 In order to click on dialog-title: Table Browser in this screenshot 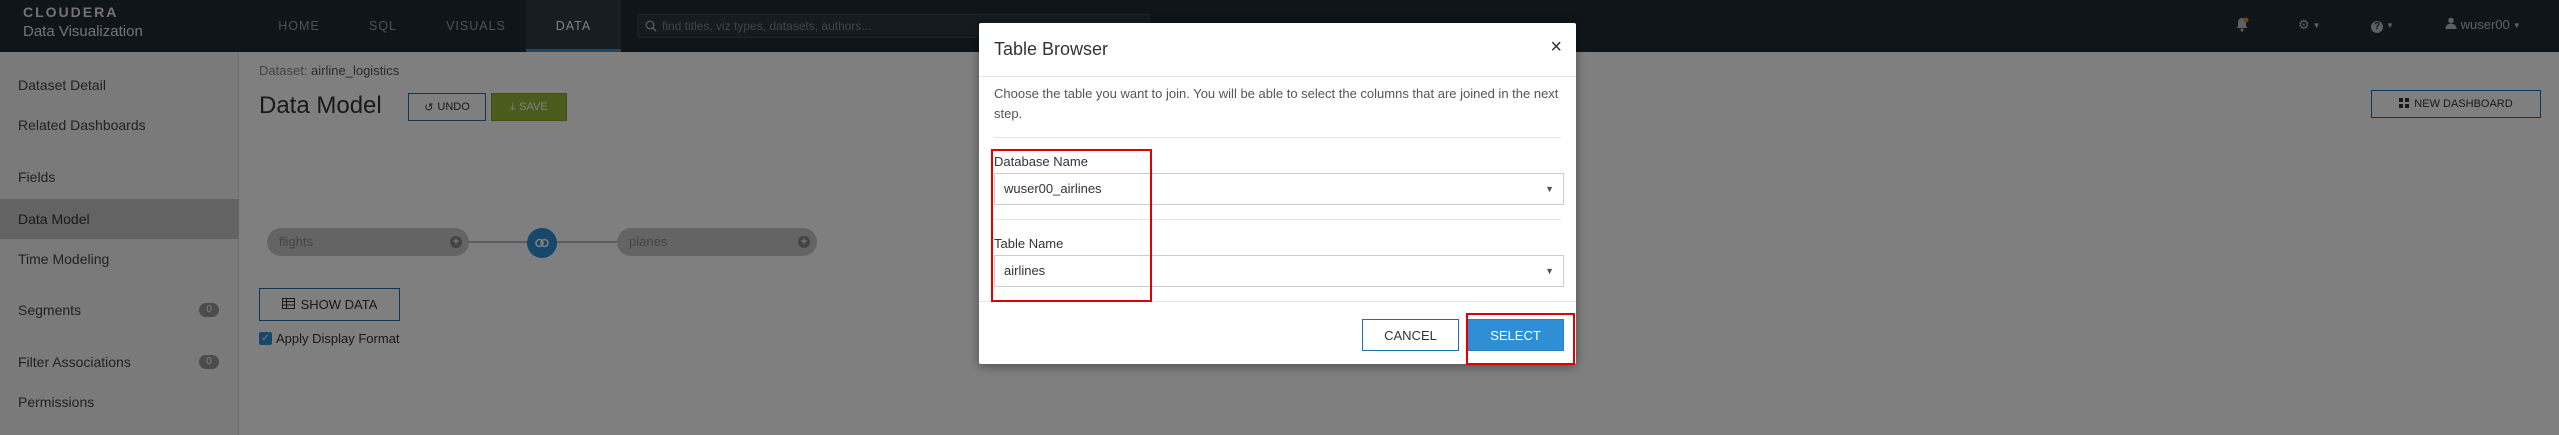, I will do `click(1051, 49)`.